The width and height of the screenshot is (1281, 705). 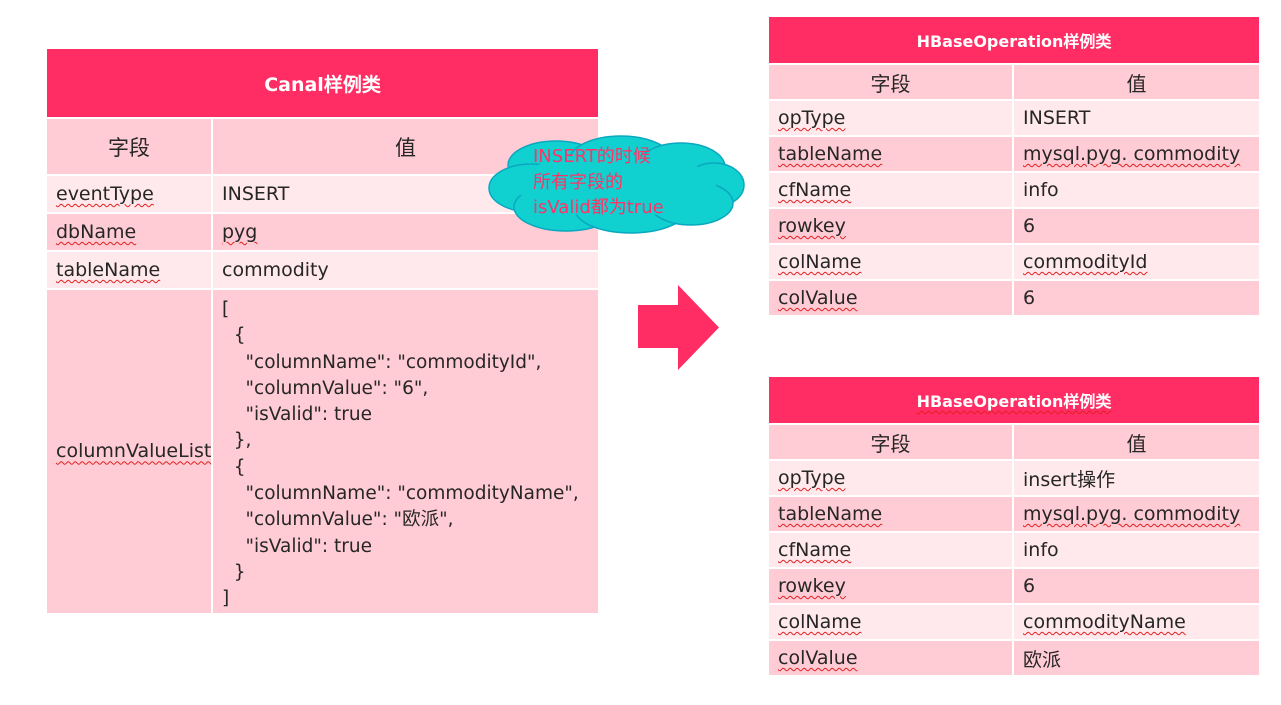 I want to click on canal-header-field: 字段, so click(x=129, y=146).